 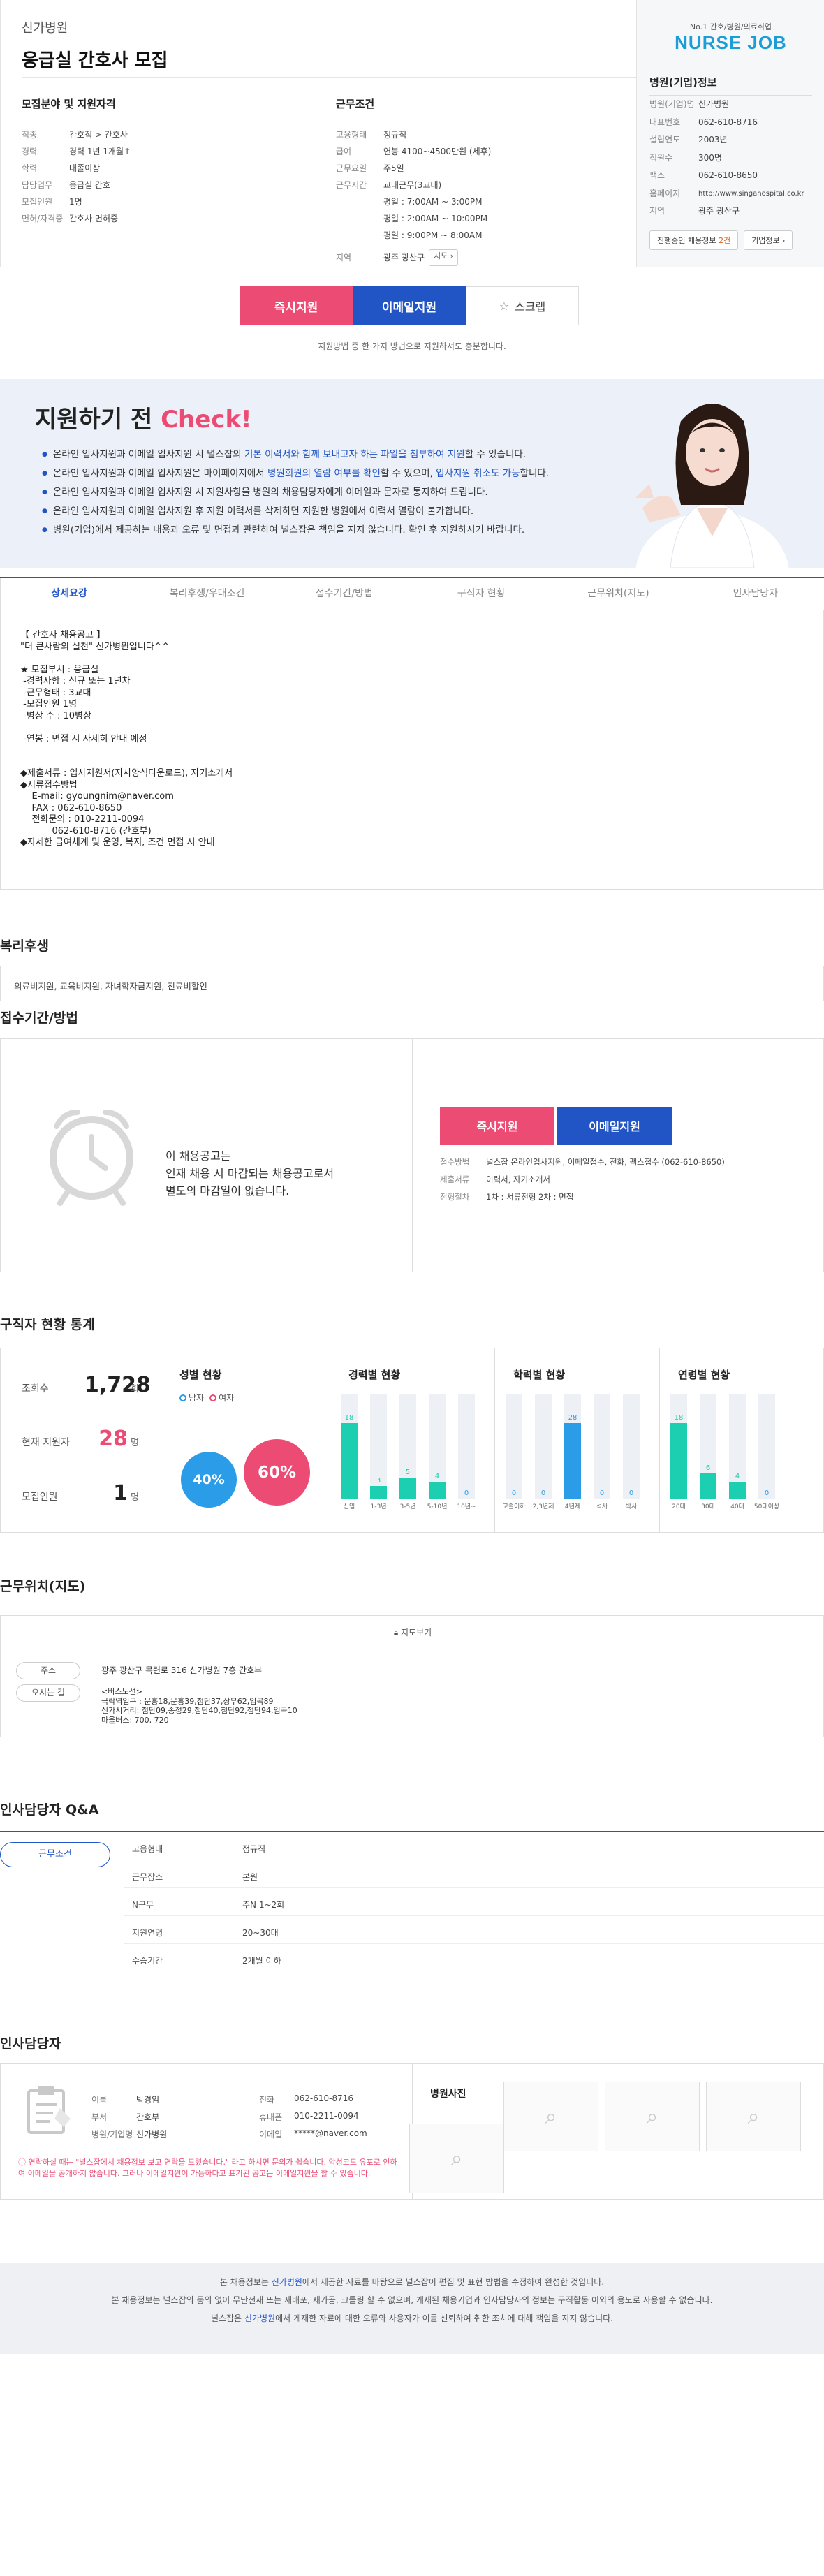 What do you see at coordinates (88, 1439) in the screenshot?
I see `applicant-count: 현재 지원자 28 명` at bounding box center [88, 1439].